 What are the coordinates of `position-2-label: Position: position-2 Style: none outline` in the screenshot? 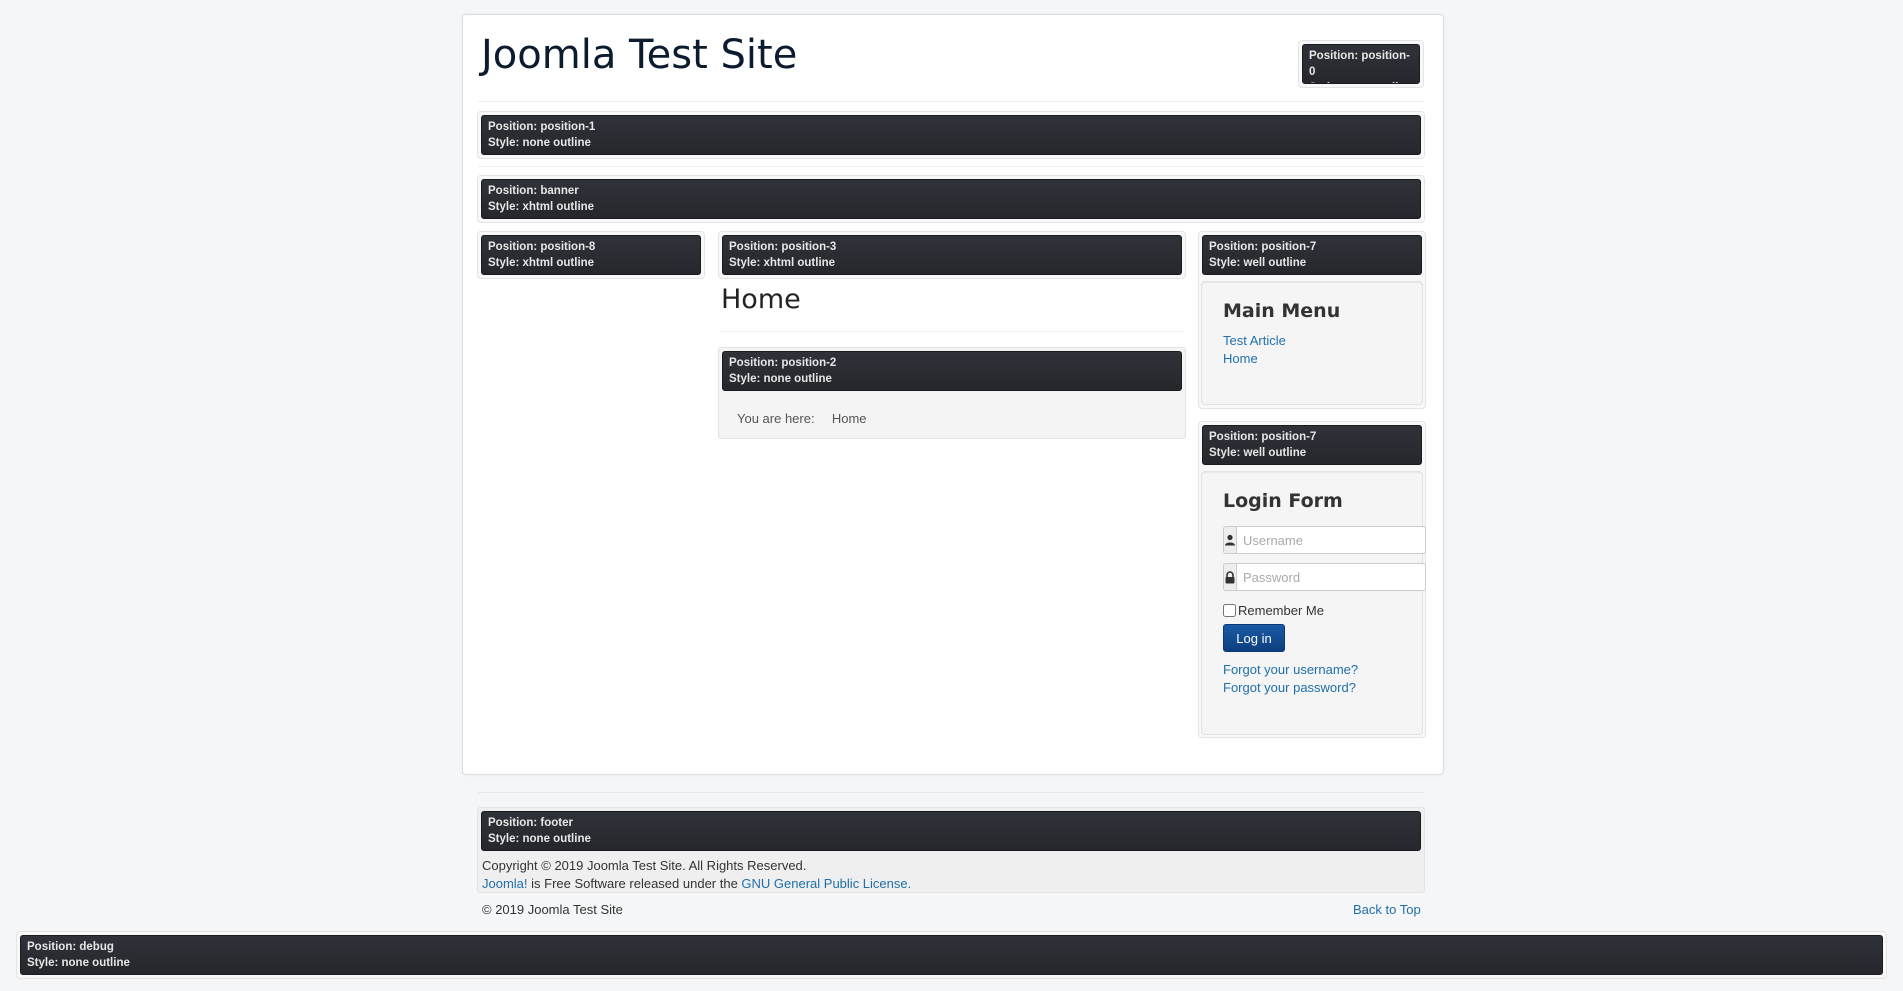 It's located at (952, 371).